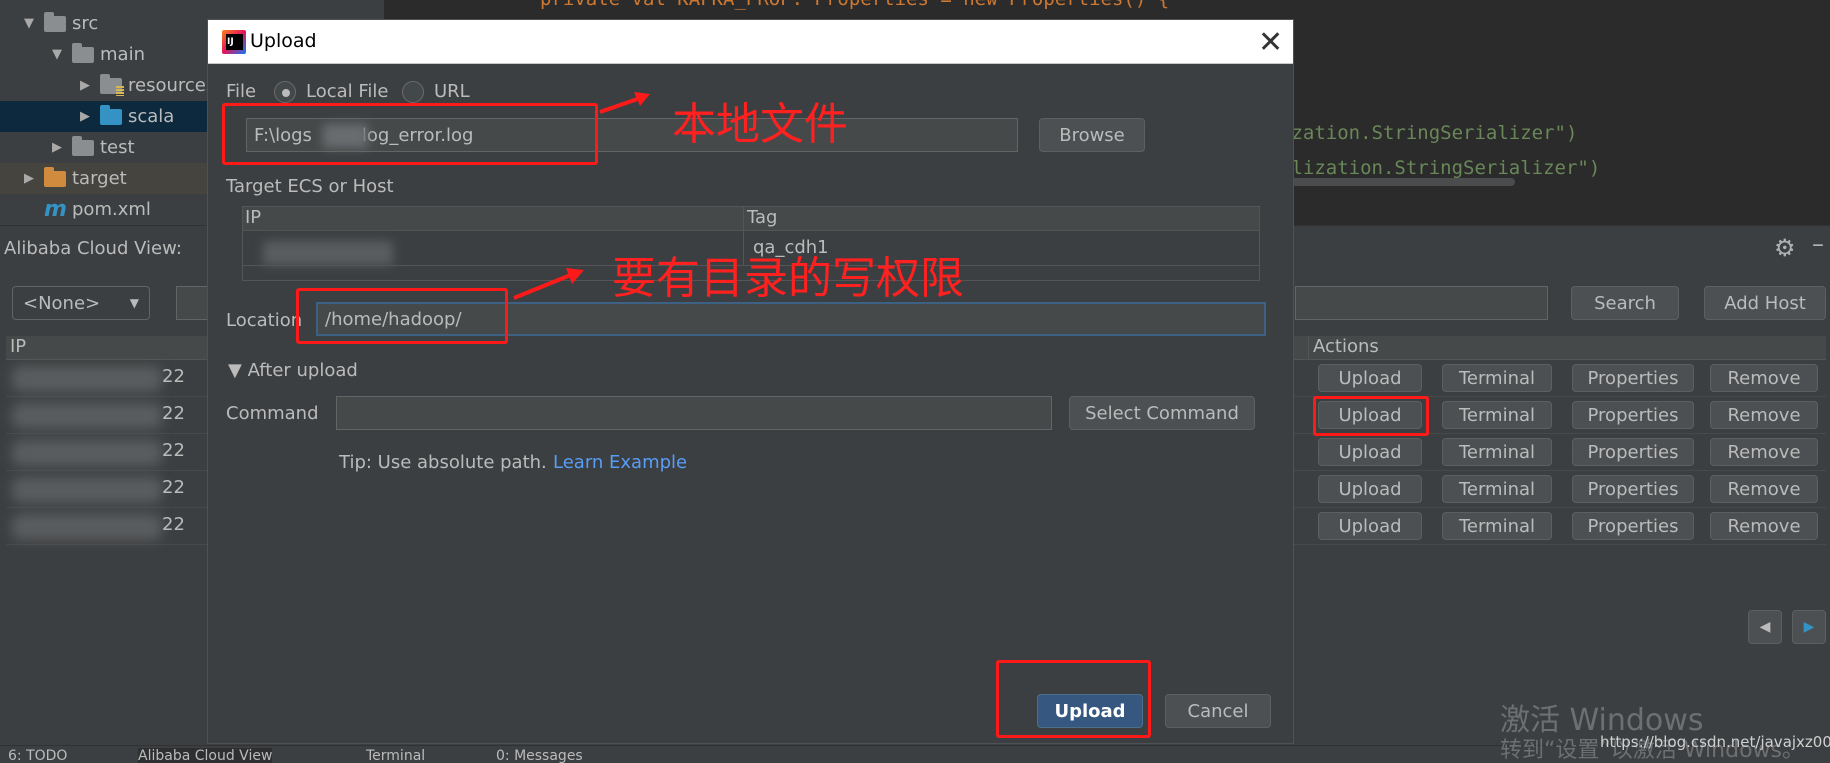 Image resolution: width=1830 pixels, height=763 pixels. Describe the element at coordinates (272, 413) in the screenshot. I see `command-label: Command` at that location.